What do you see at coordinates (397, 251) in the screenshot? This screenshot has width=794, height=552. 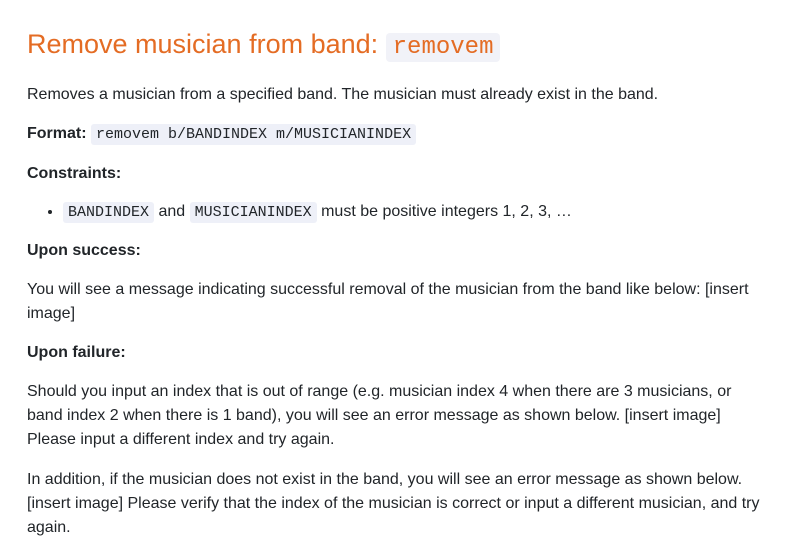 I see `success-title: Upon success:` at bounding box center [397, 251].